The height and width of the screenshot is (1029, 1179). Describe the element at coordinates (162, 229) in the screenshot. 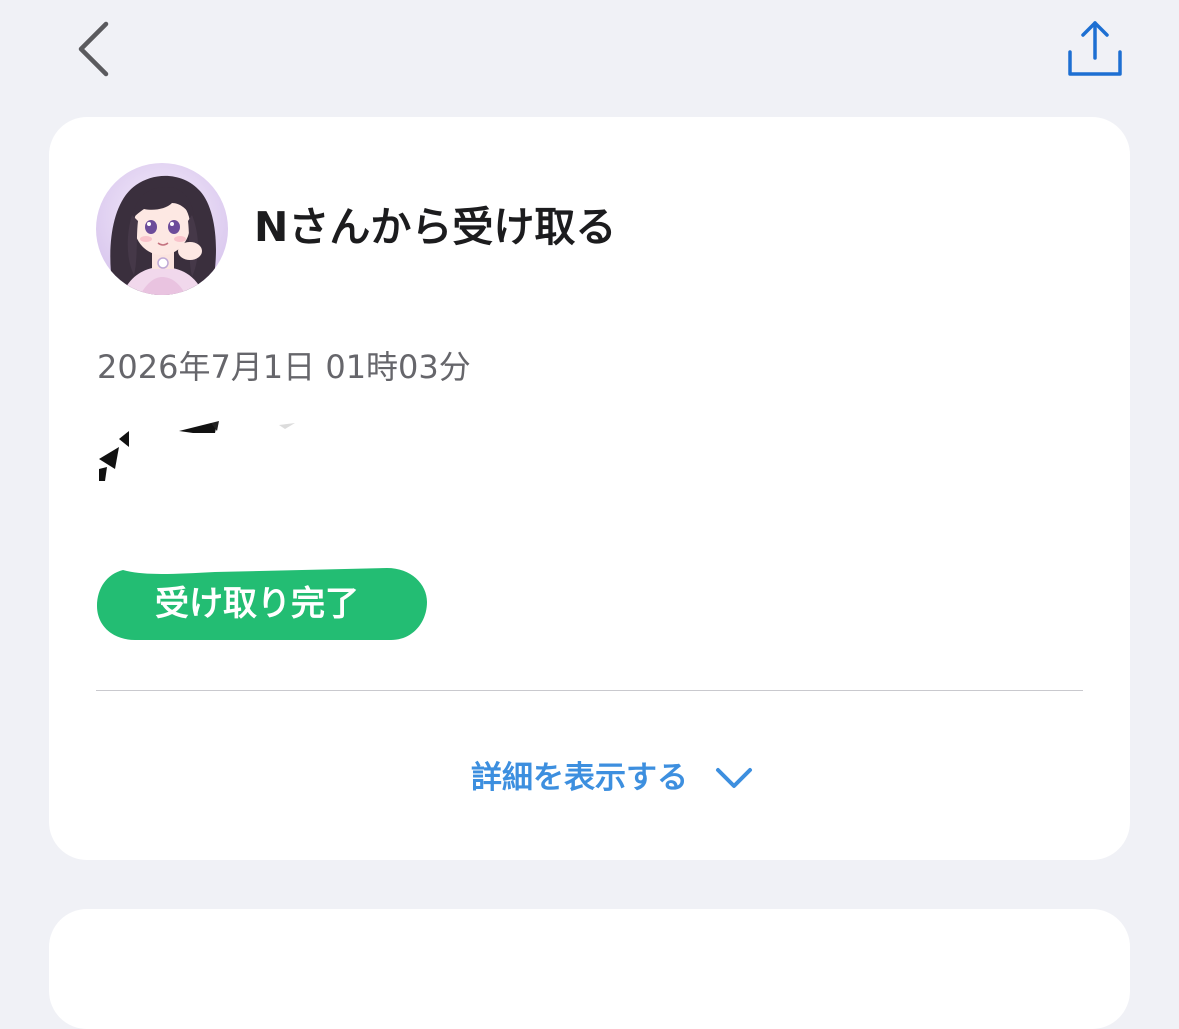

I see `avatar` at that location.